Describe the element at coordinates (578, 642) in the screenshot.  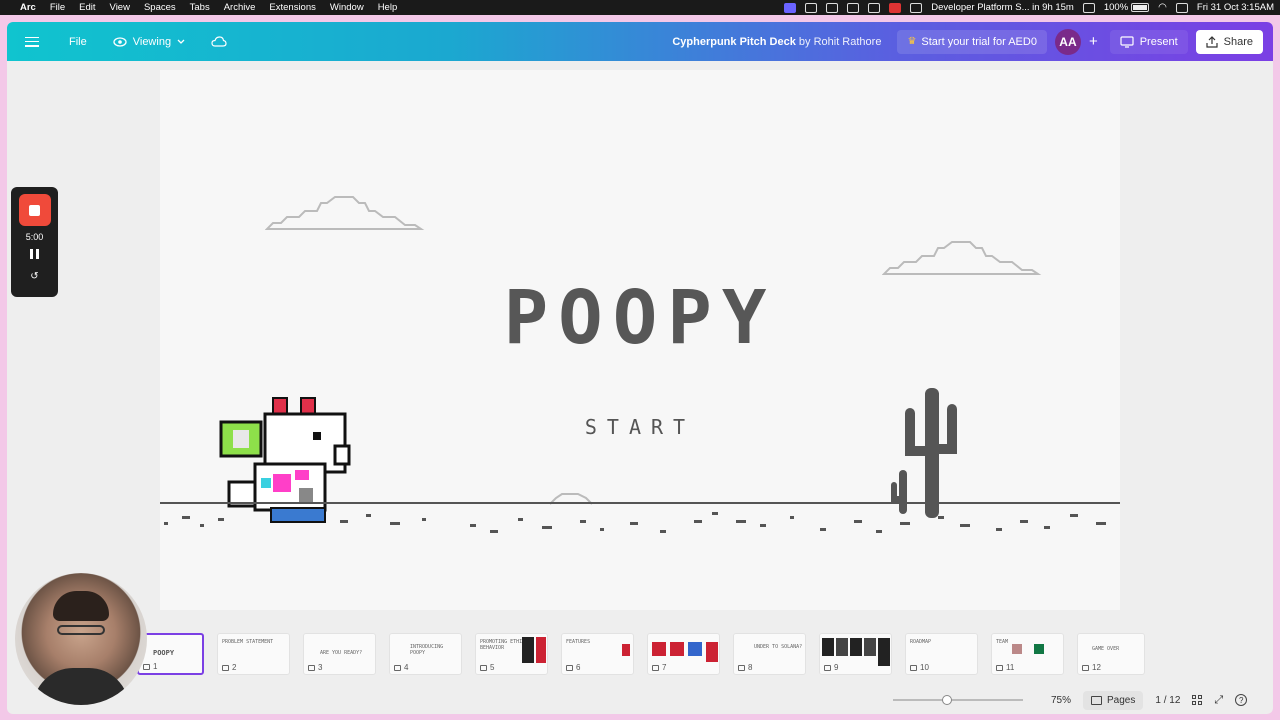
I see `thumbnail-label: FEATURES` at that location.